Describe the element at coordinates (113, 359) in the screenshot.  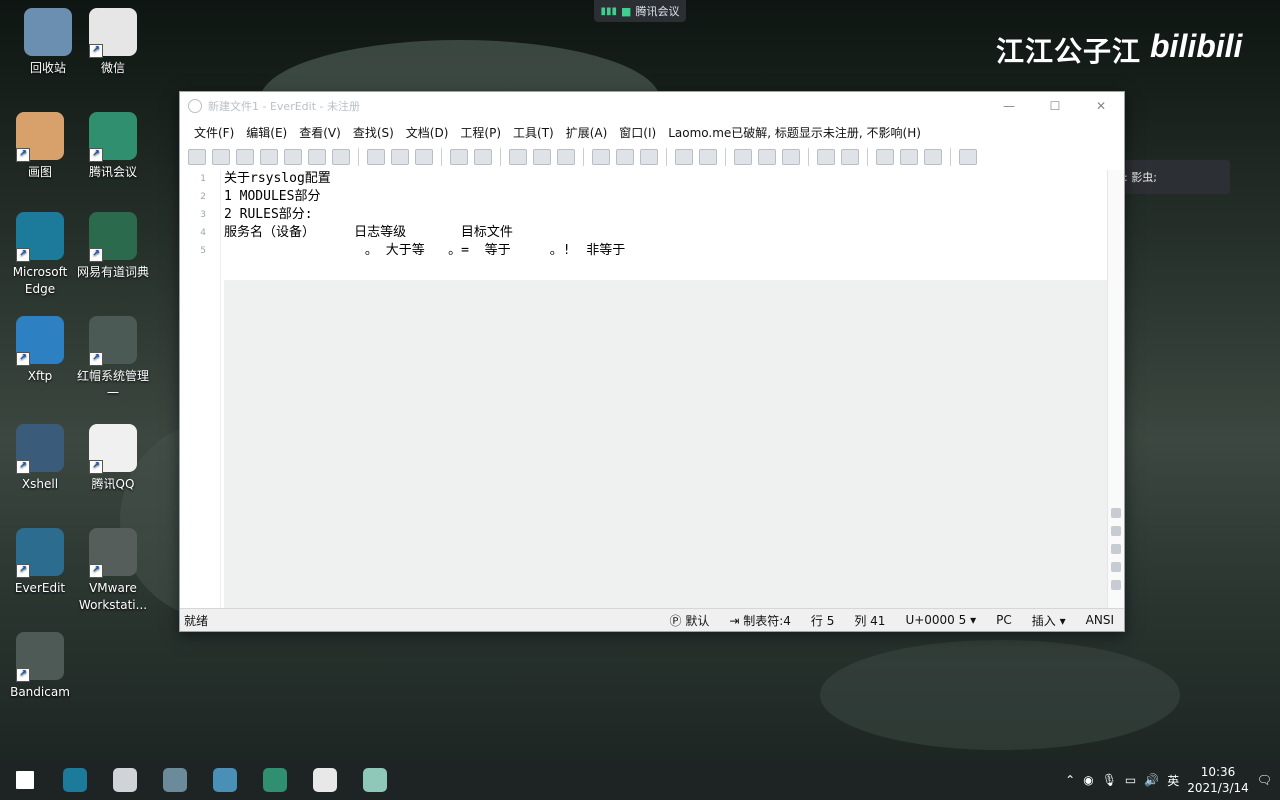
I see `desktop-icon: ↗ 红帽系统管理一` at that location.